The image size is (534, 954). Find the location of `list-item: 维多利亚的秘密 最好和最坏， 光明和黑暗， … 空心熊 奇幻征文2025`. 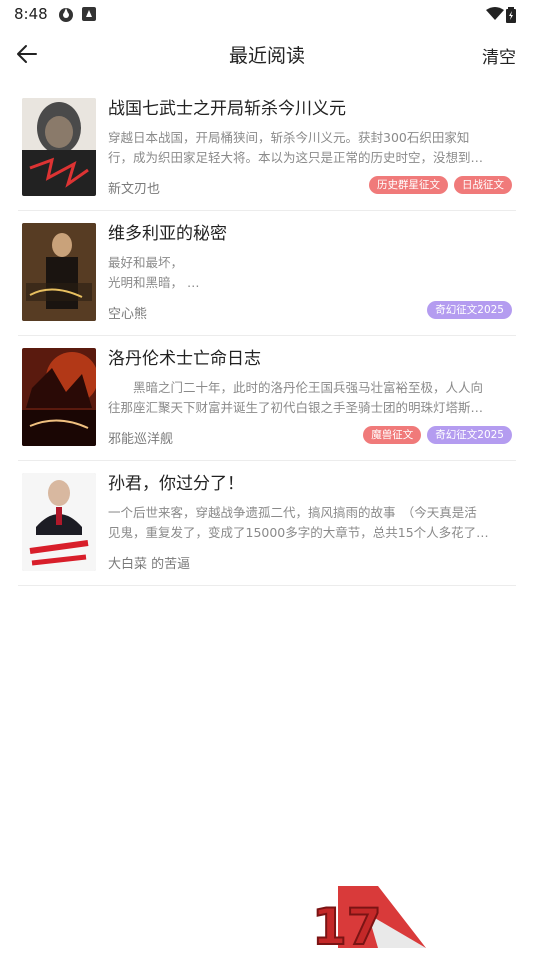

list-item: 维多利亚的秘密 最好和最坏， 光明和黑暗， … 空心熊 奇幻征文2025 is located at coordinates (267, 276).